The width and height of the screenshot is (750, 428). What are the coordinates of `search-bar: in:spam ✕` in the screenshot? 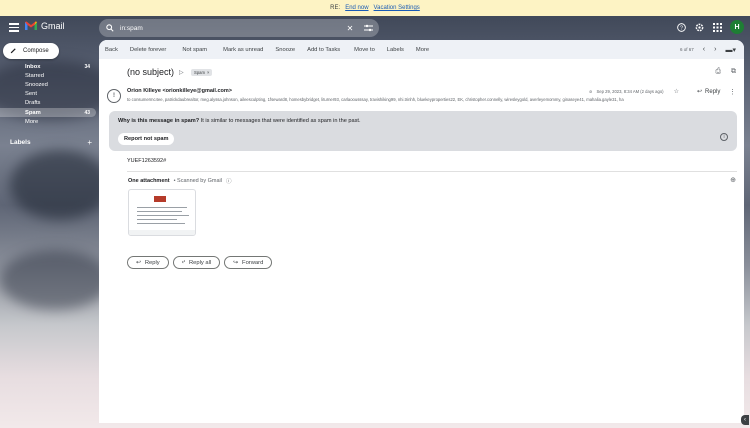 It's located at (239, 28).